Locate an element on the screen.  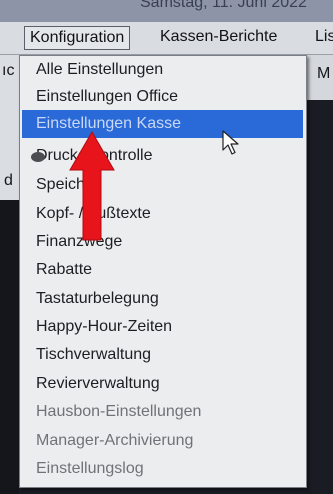
leaf-bullet-icon is located at coordinates (38, 157).